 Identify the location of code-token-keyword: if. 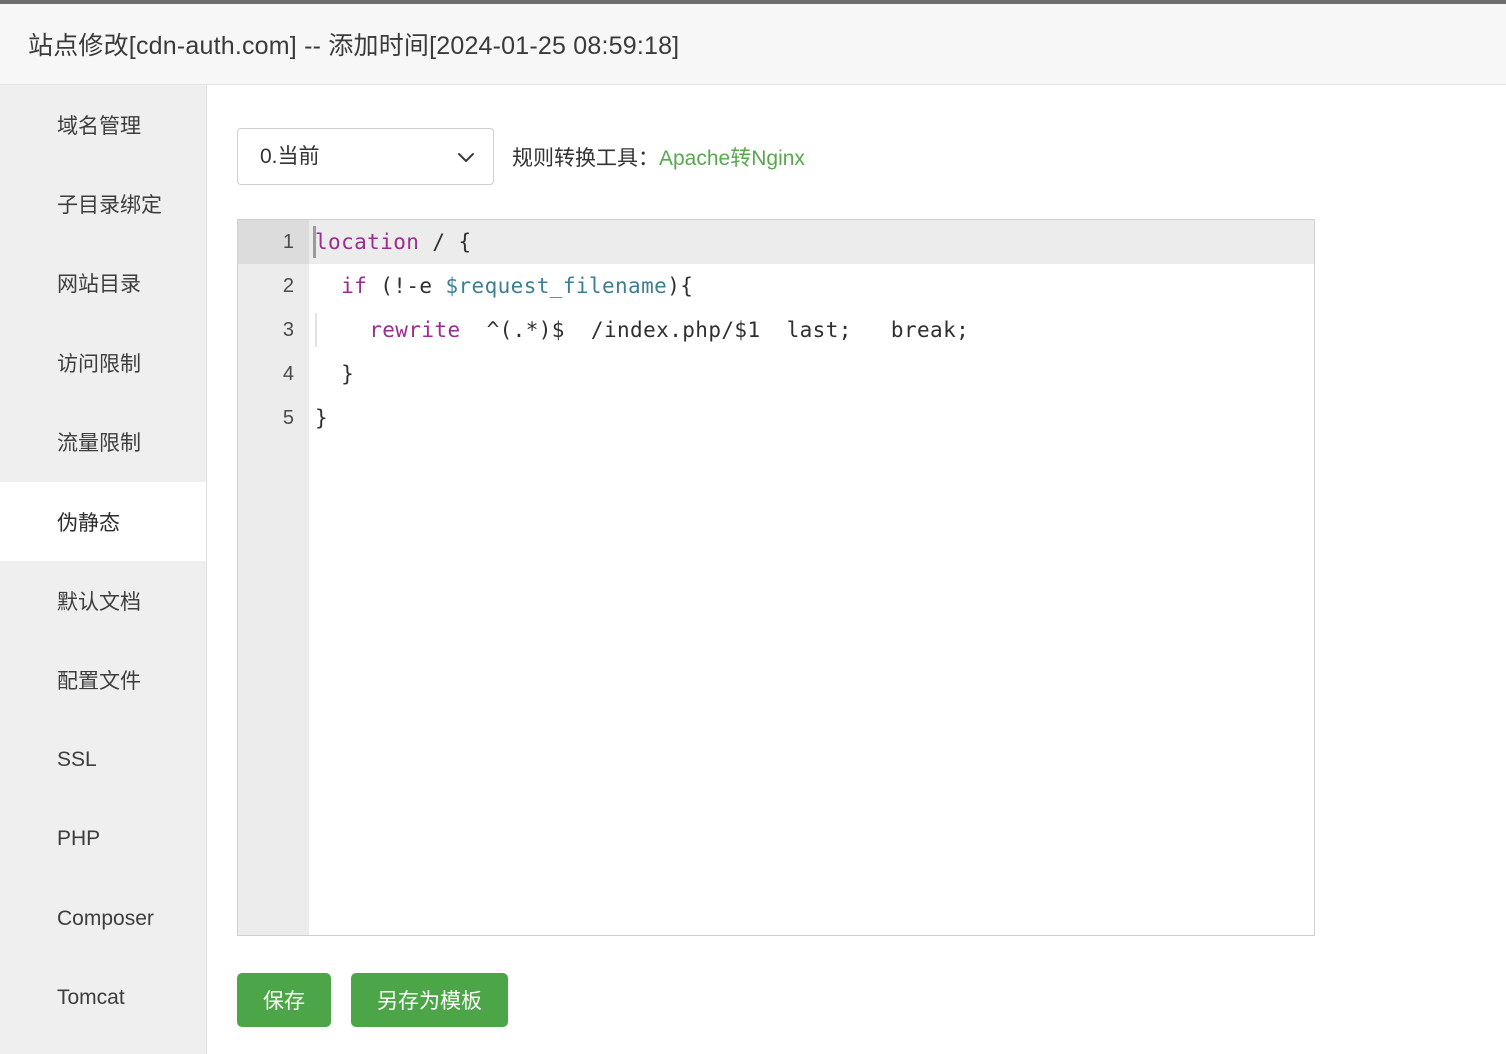
(354, 286).